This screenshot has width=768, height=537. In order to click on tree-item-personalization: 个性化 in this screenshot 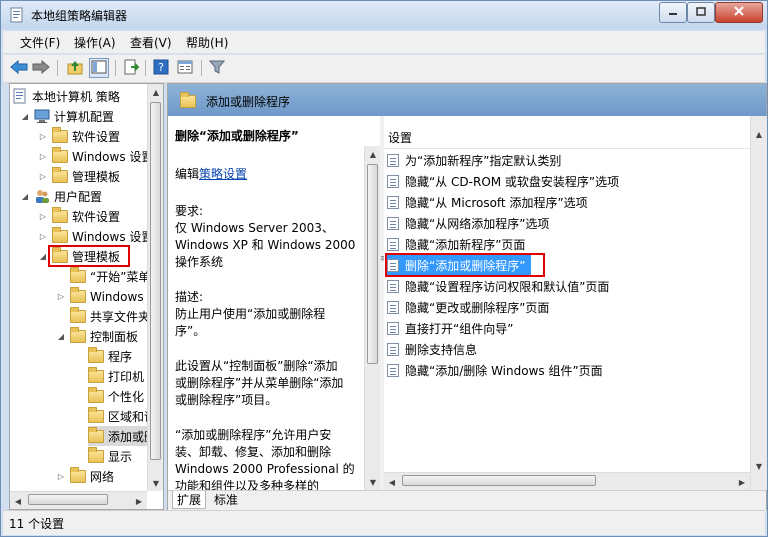, I will do `click(116, 396)`.